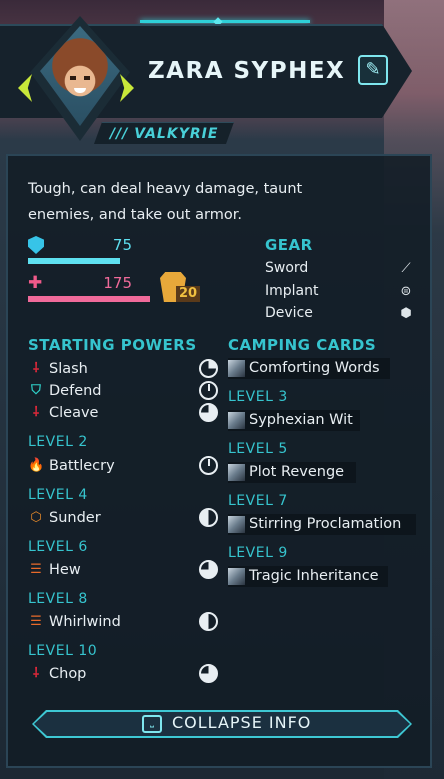 This screenshot has height=779, width=444. I want to click on shield-bar, so click(74, 261).